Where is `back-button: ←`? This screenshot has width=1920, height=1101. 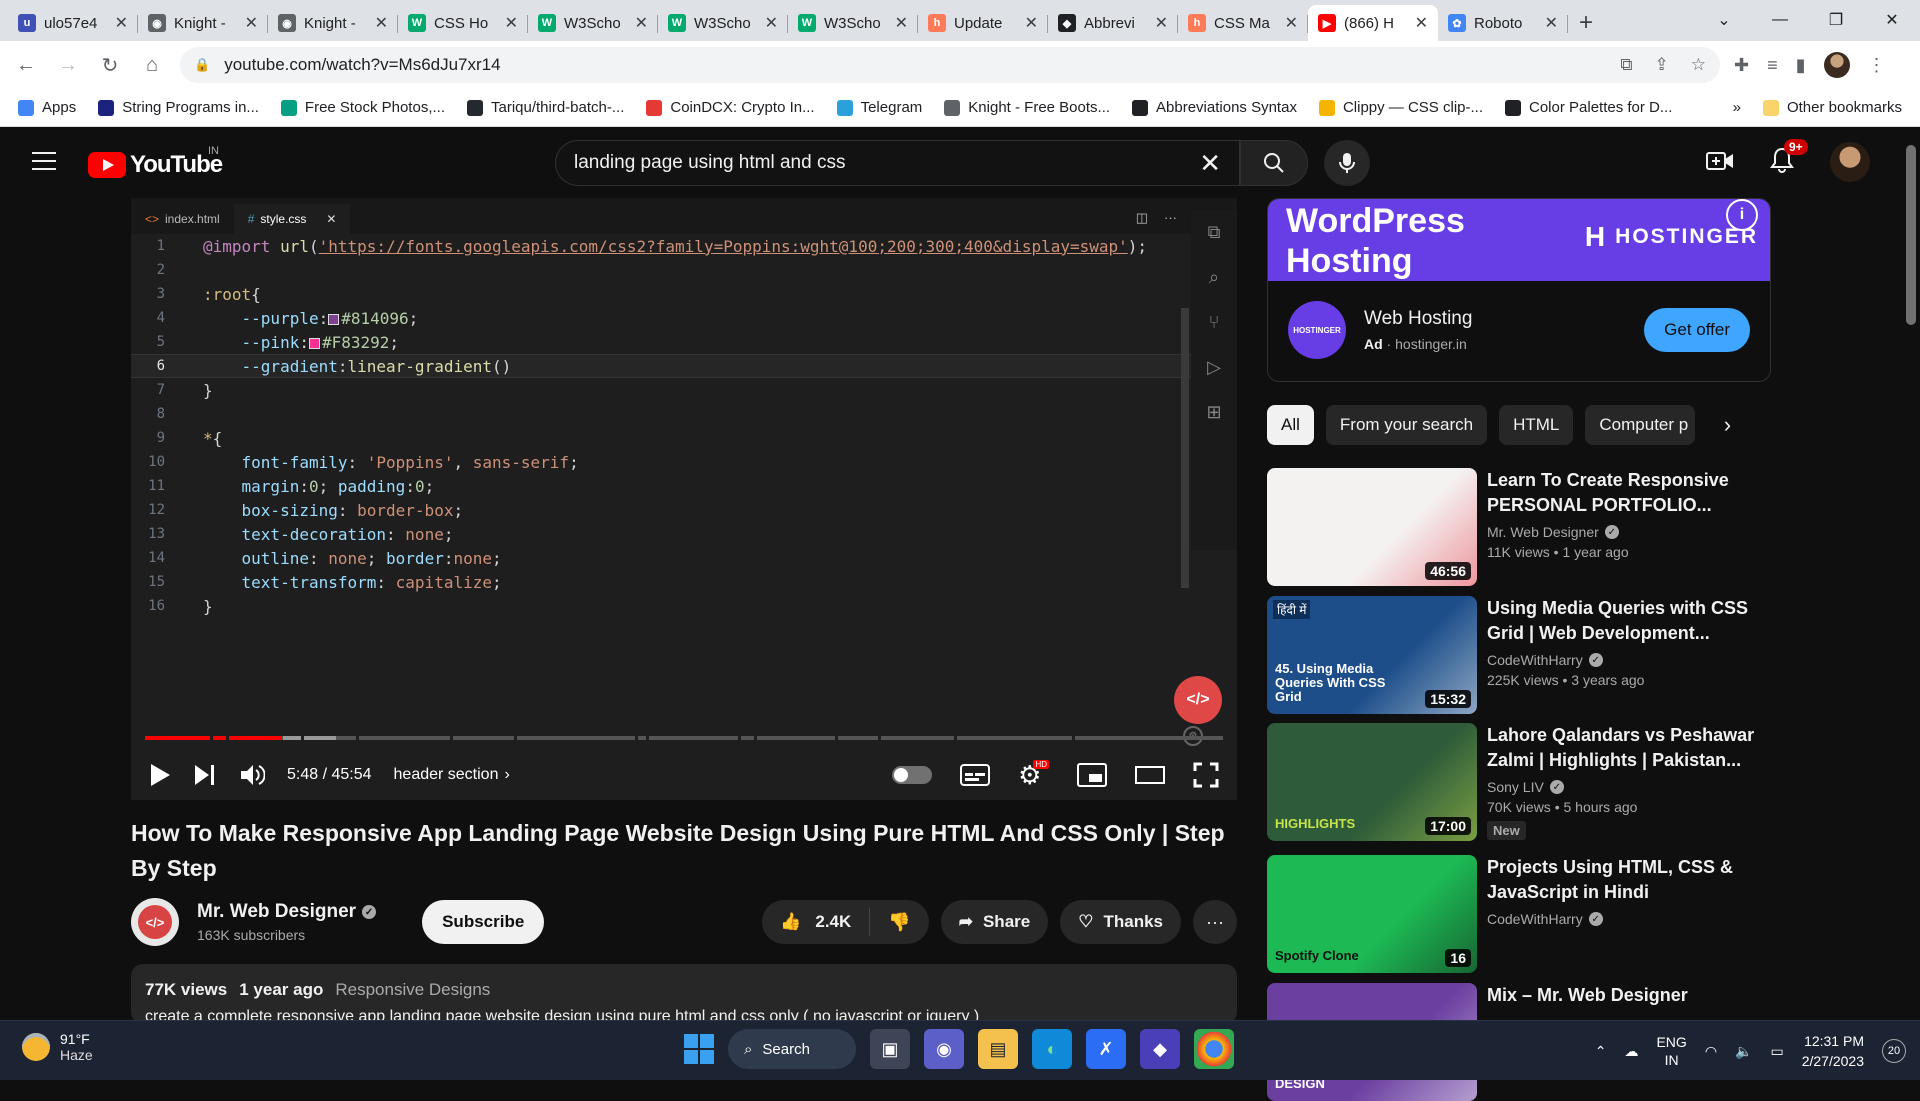
back-button: ← is located at coordinates (26, 65).